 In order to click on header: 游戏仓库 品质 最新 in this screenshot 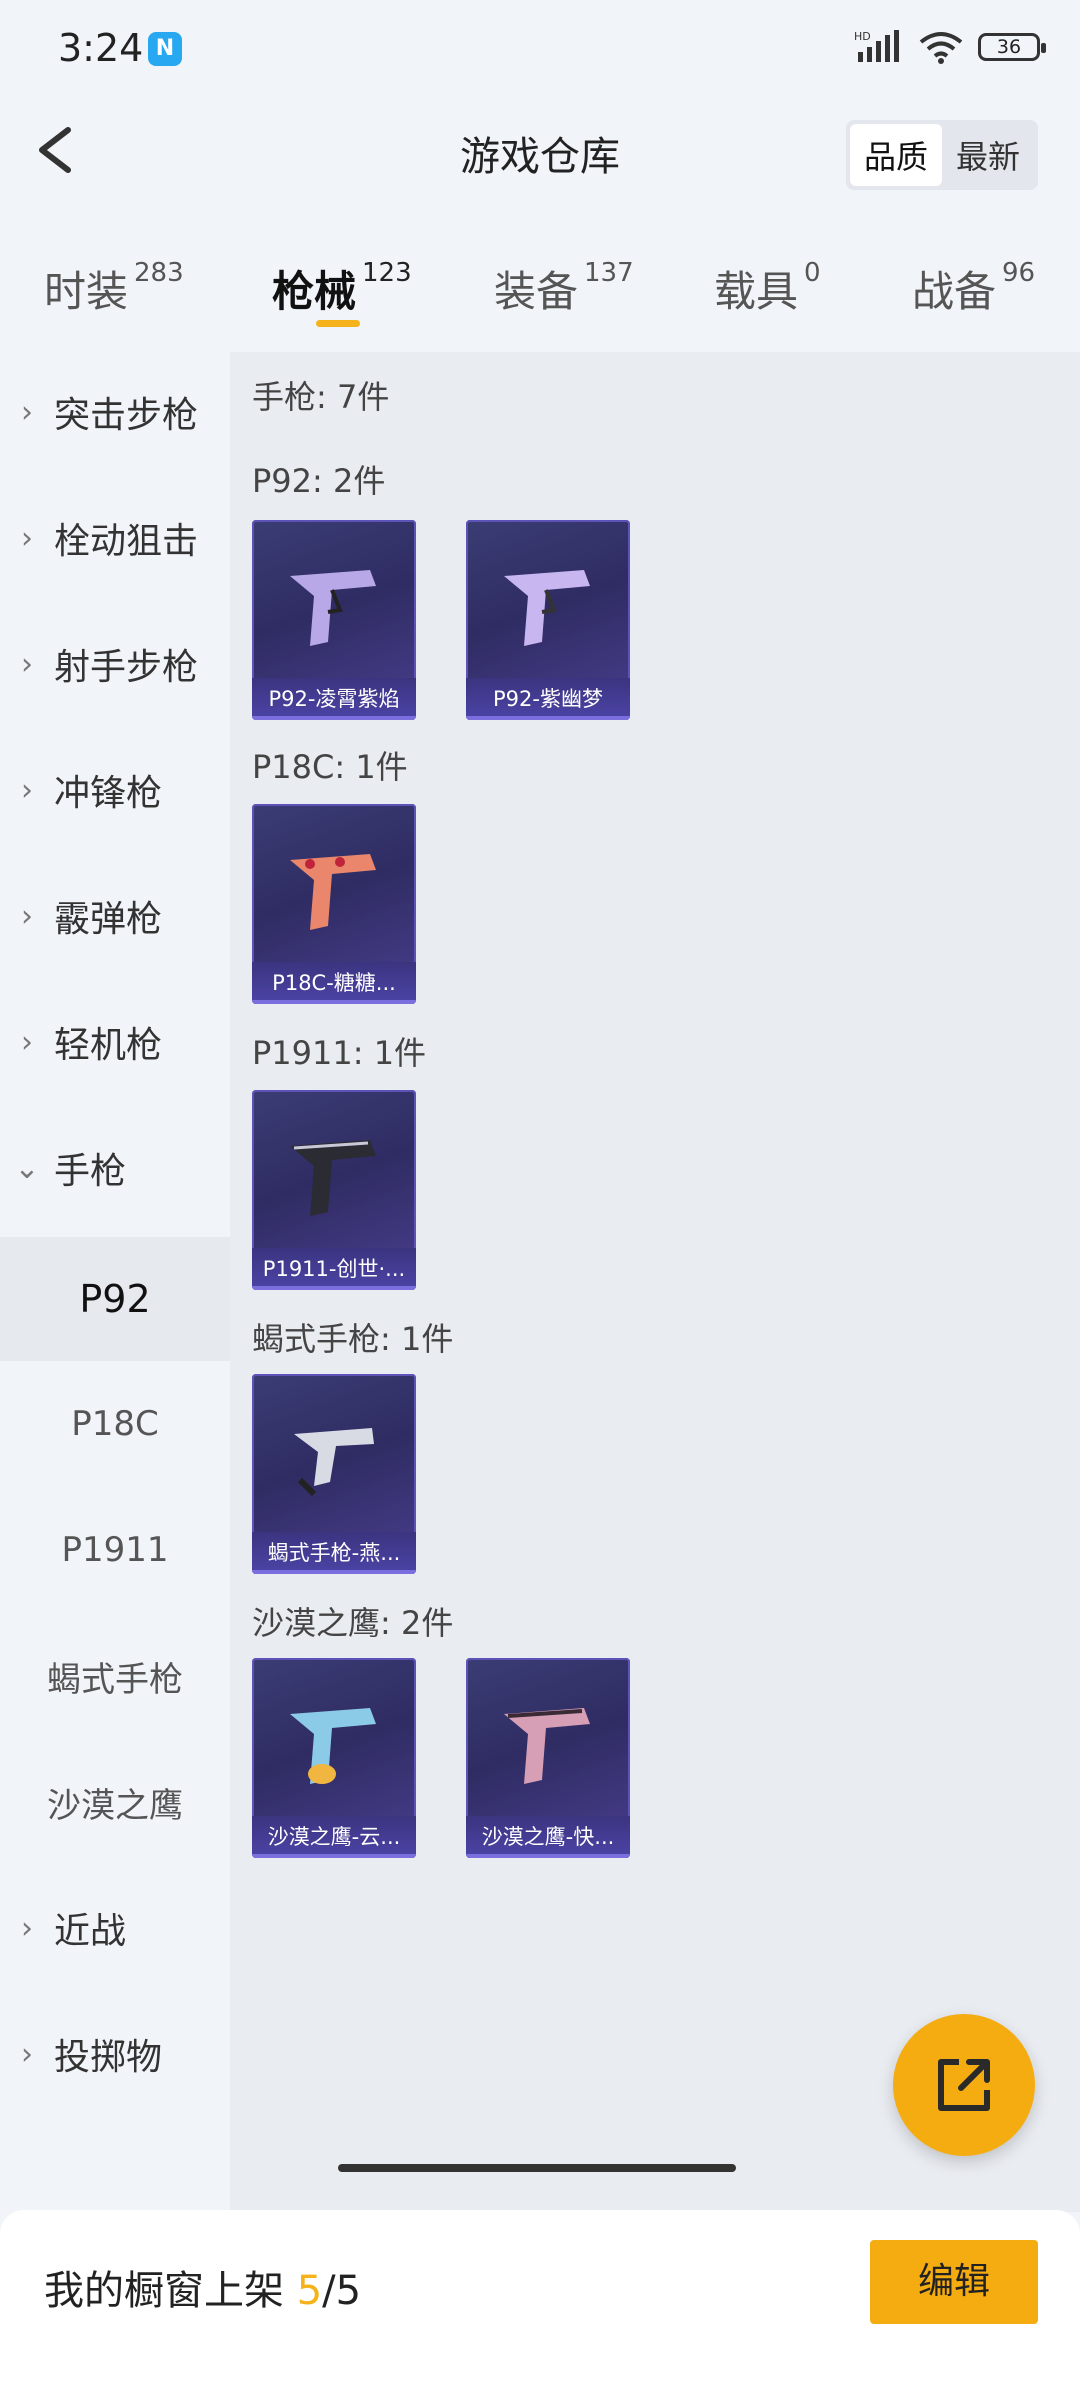, I will do `click(540, 150)`.